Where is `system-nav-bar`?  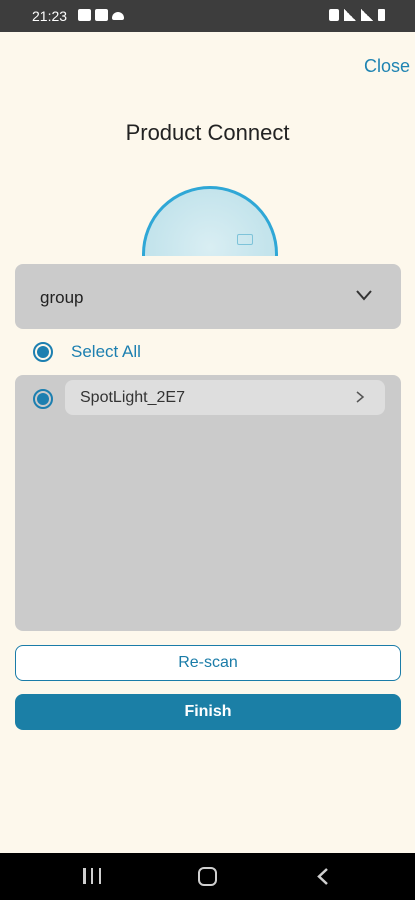 system-nav-bar is located at coordinates (207, 876).